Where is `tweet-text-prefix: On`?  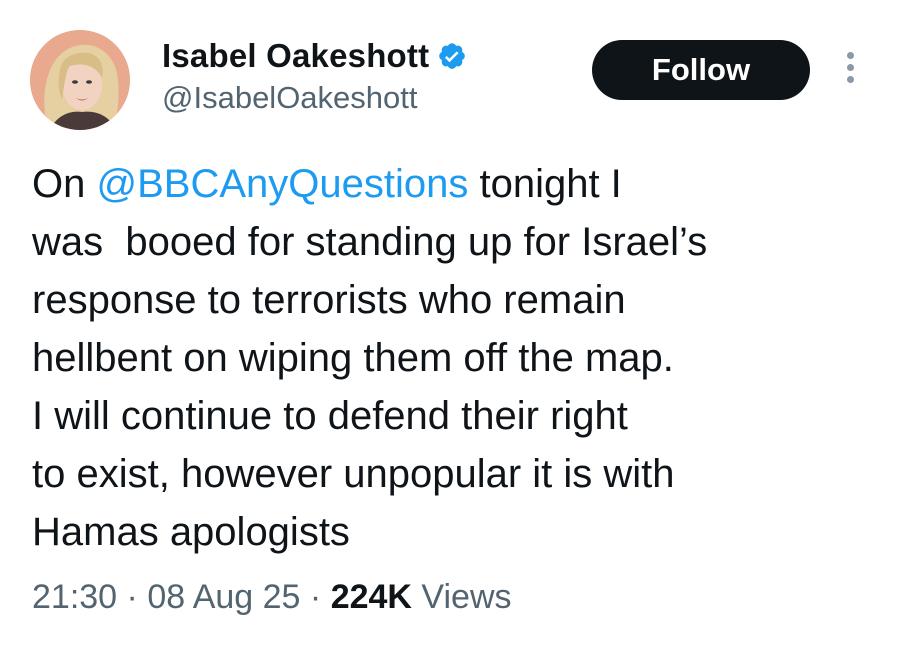
tweet-text-prefix: On is located at coordinates (64, 184).